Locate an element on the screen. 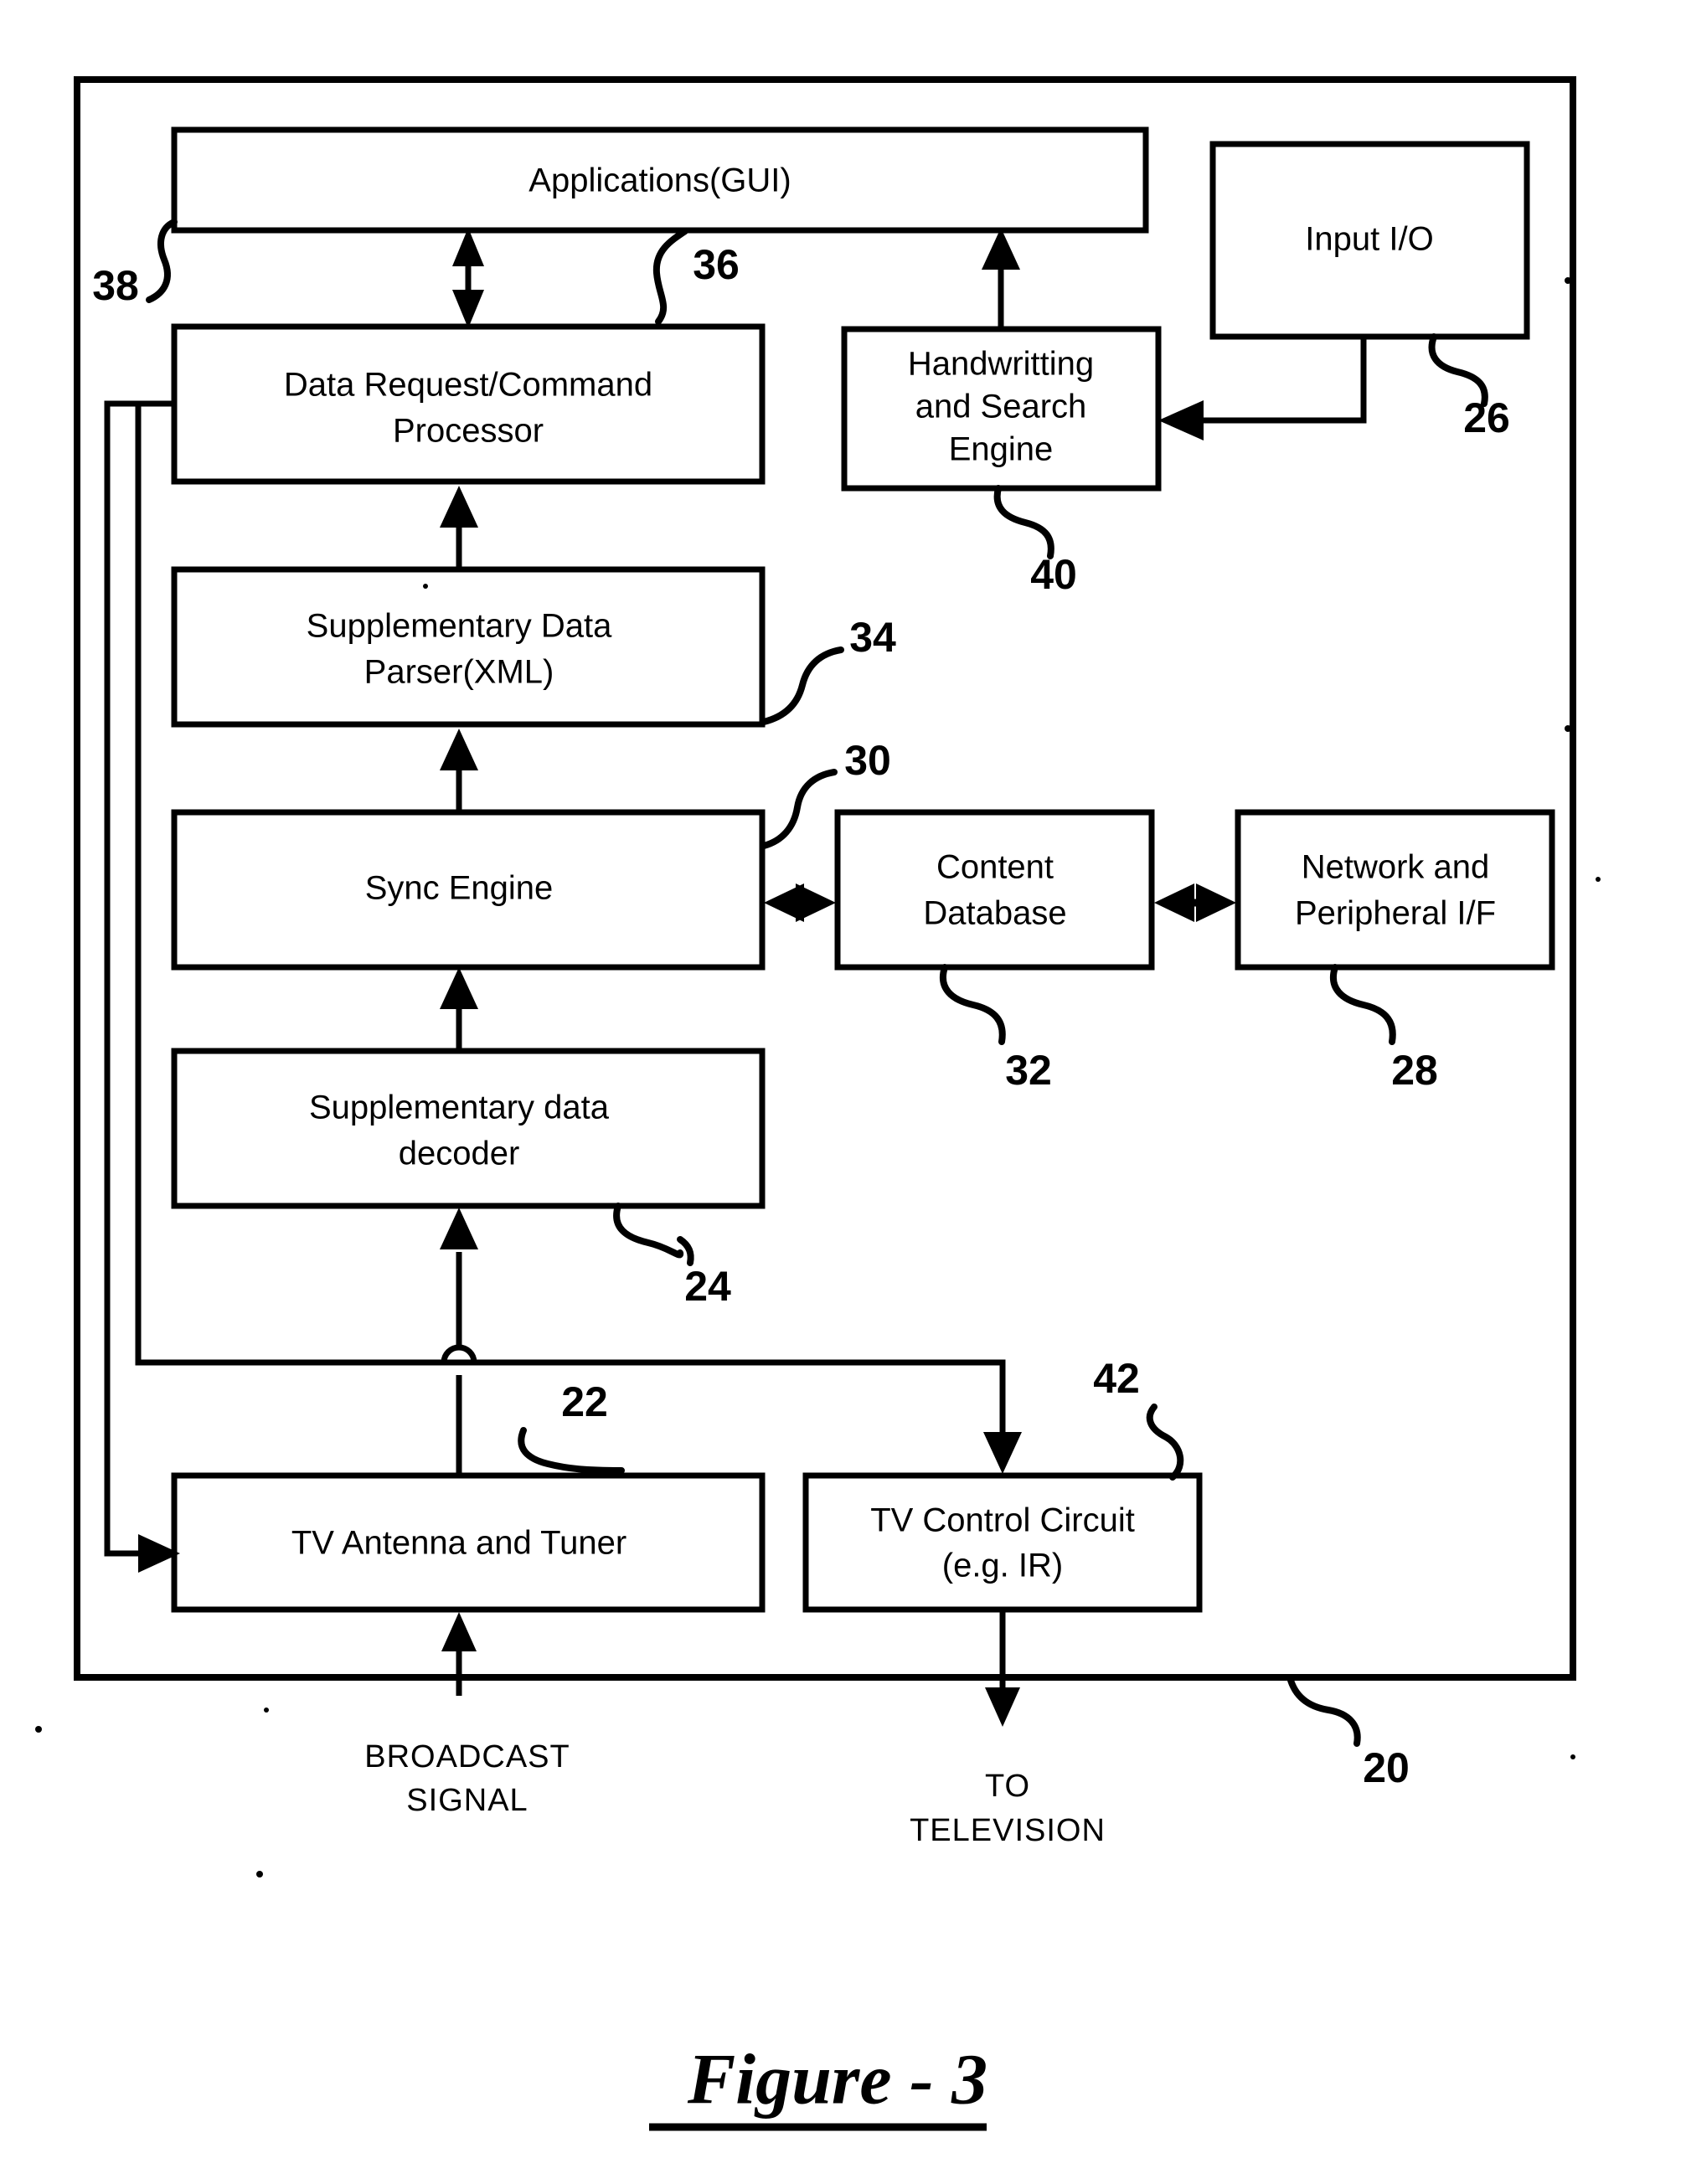 The height and width of the screenshot is (2184, 1686). block-sync-engine: Sync Engine is located at coordinates (469, 890).